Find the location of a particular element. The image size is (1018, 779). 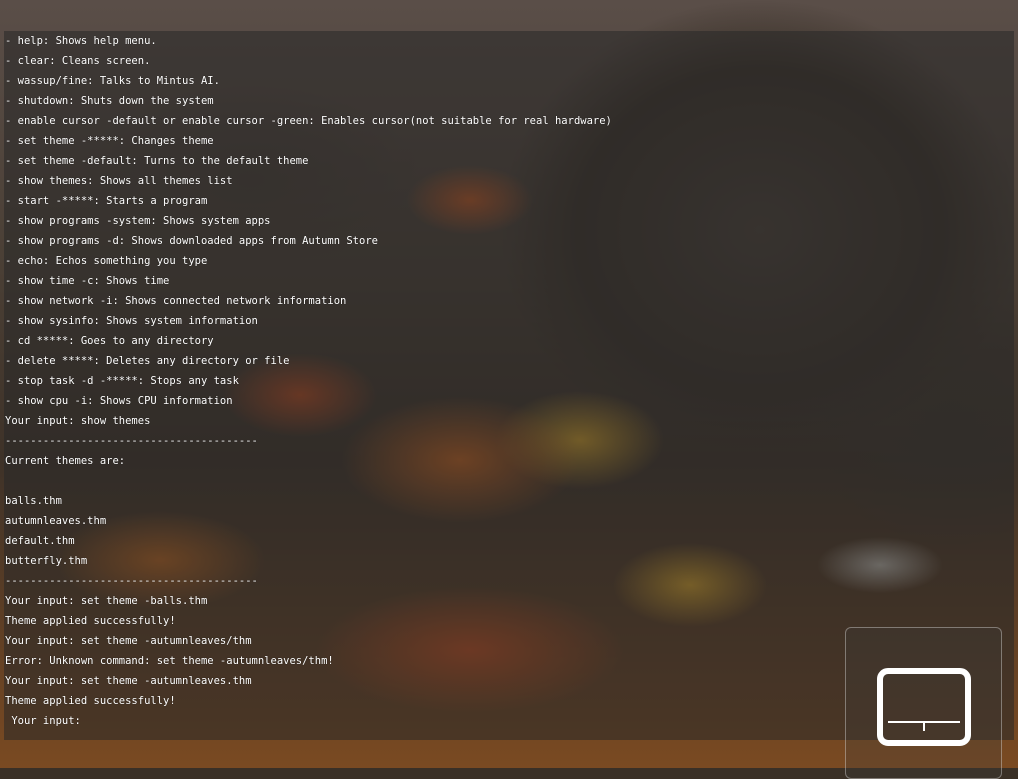

terminal-line: - wassup/fine: Talks to Mintus AI. is located at coordinates (112, 81).